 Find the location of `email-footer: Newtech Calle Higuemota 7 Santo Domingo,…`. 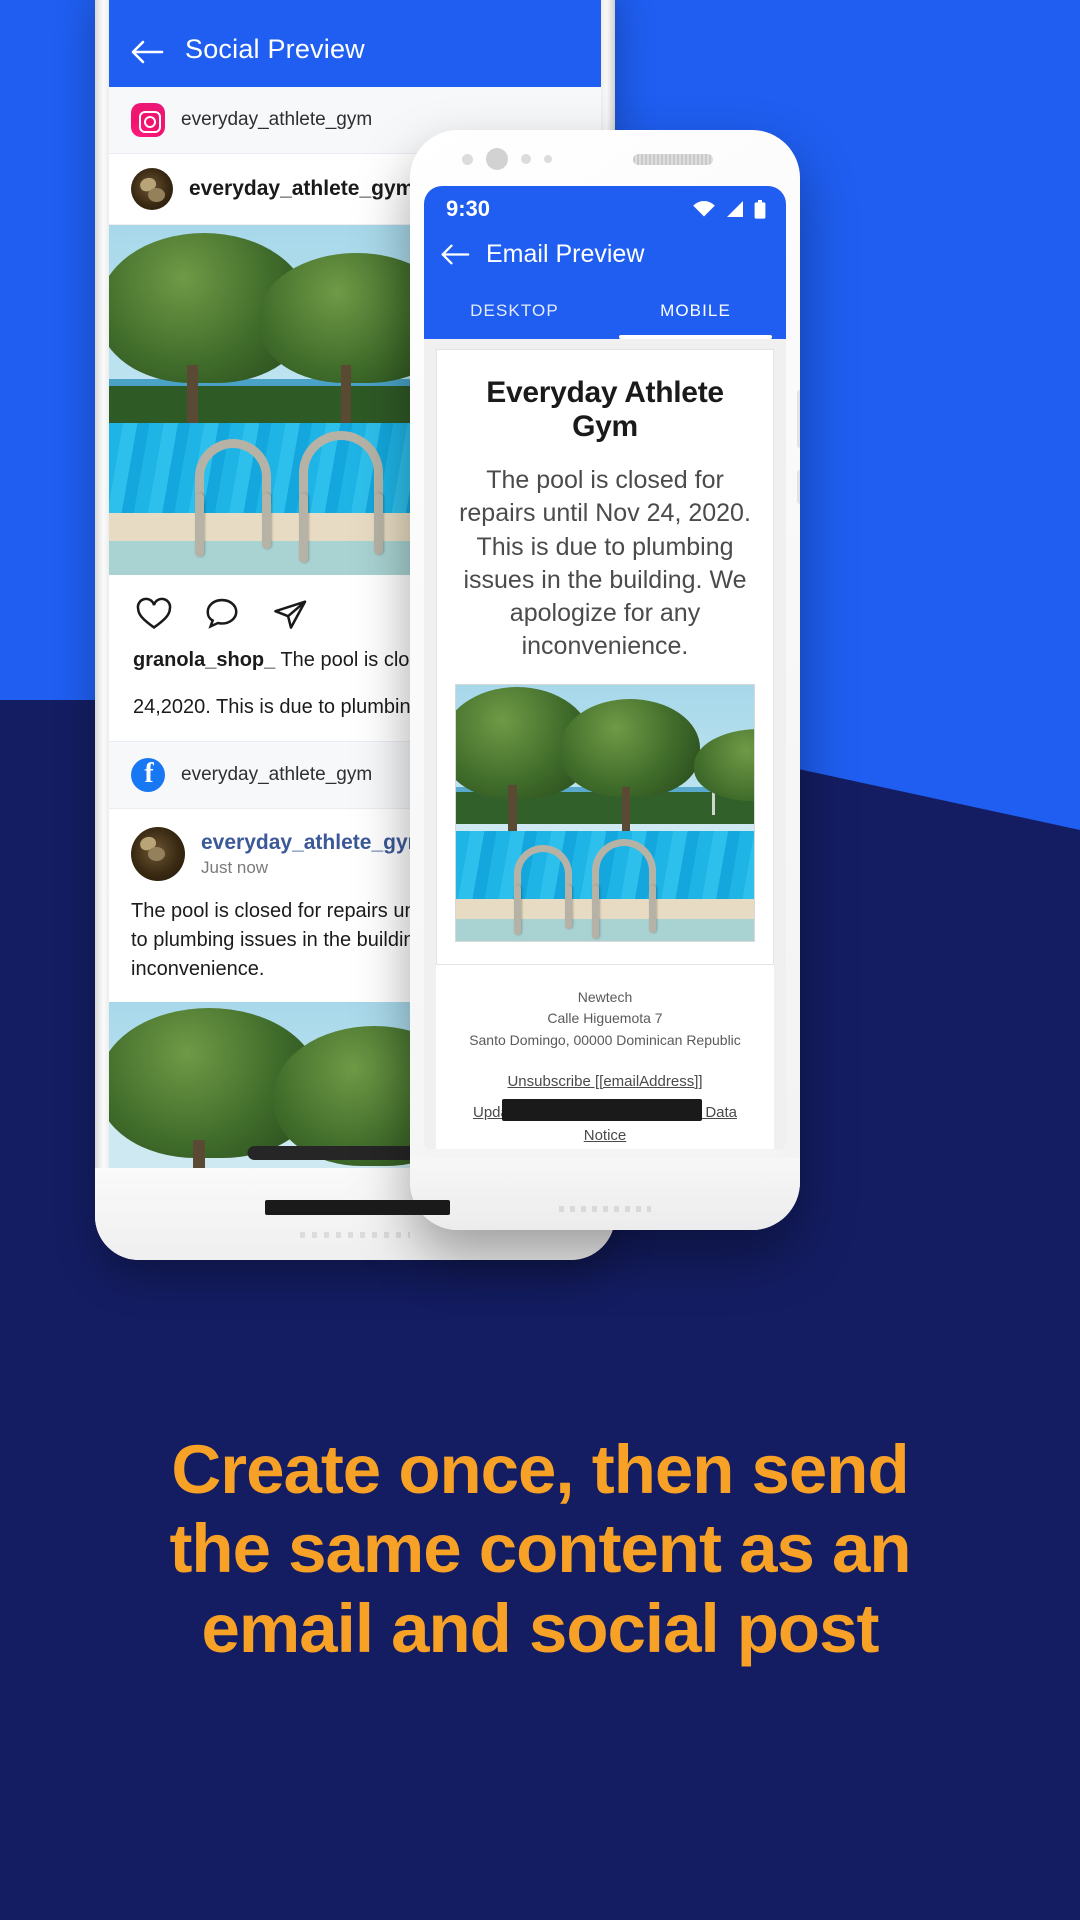

email-footer: Newtech Calle Higuemota 7 Santo Domingo,… is located at coordinates (605, 1056).